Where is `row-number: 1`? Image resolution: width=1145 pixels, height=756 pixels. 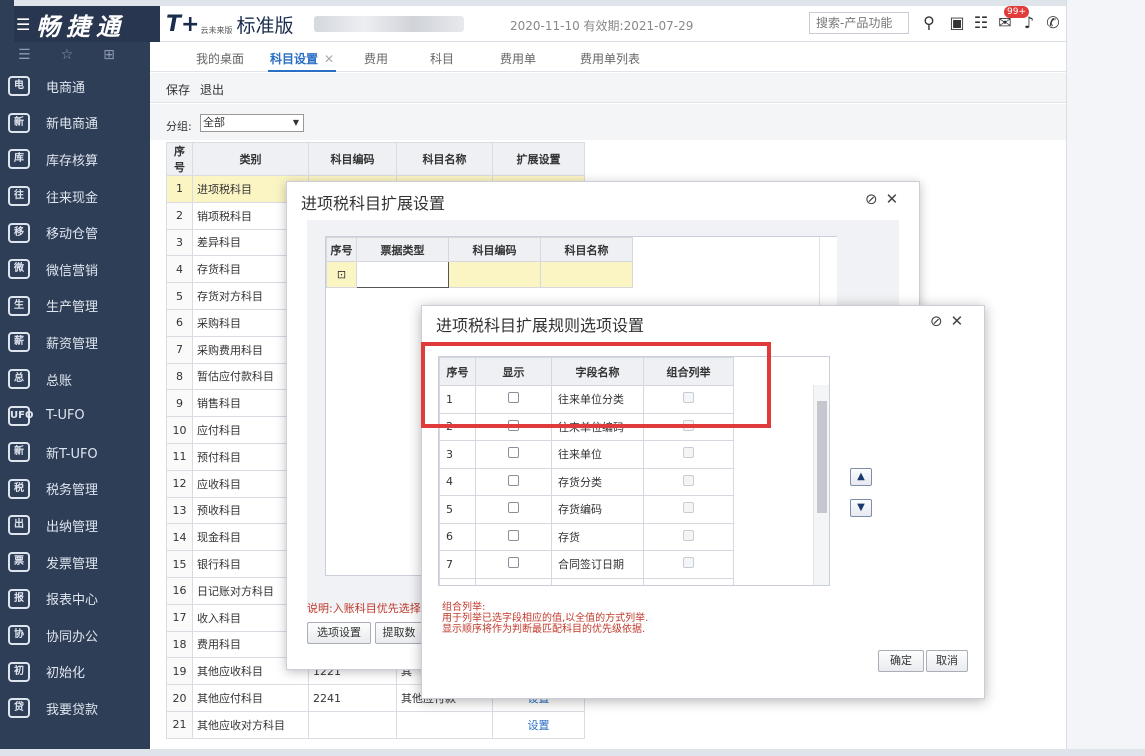
row-number: 1 is located at coordinates (457, 399).